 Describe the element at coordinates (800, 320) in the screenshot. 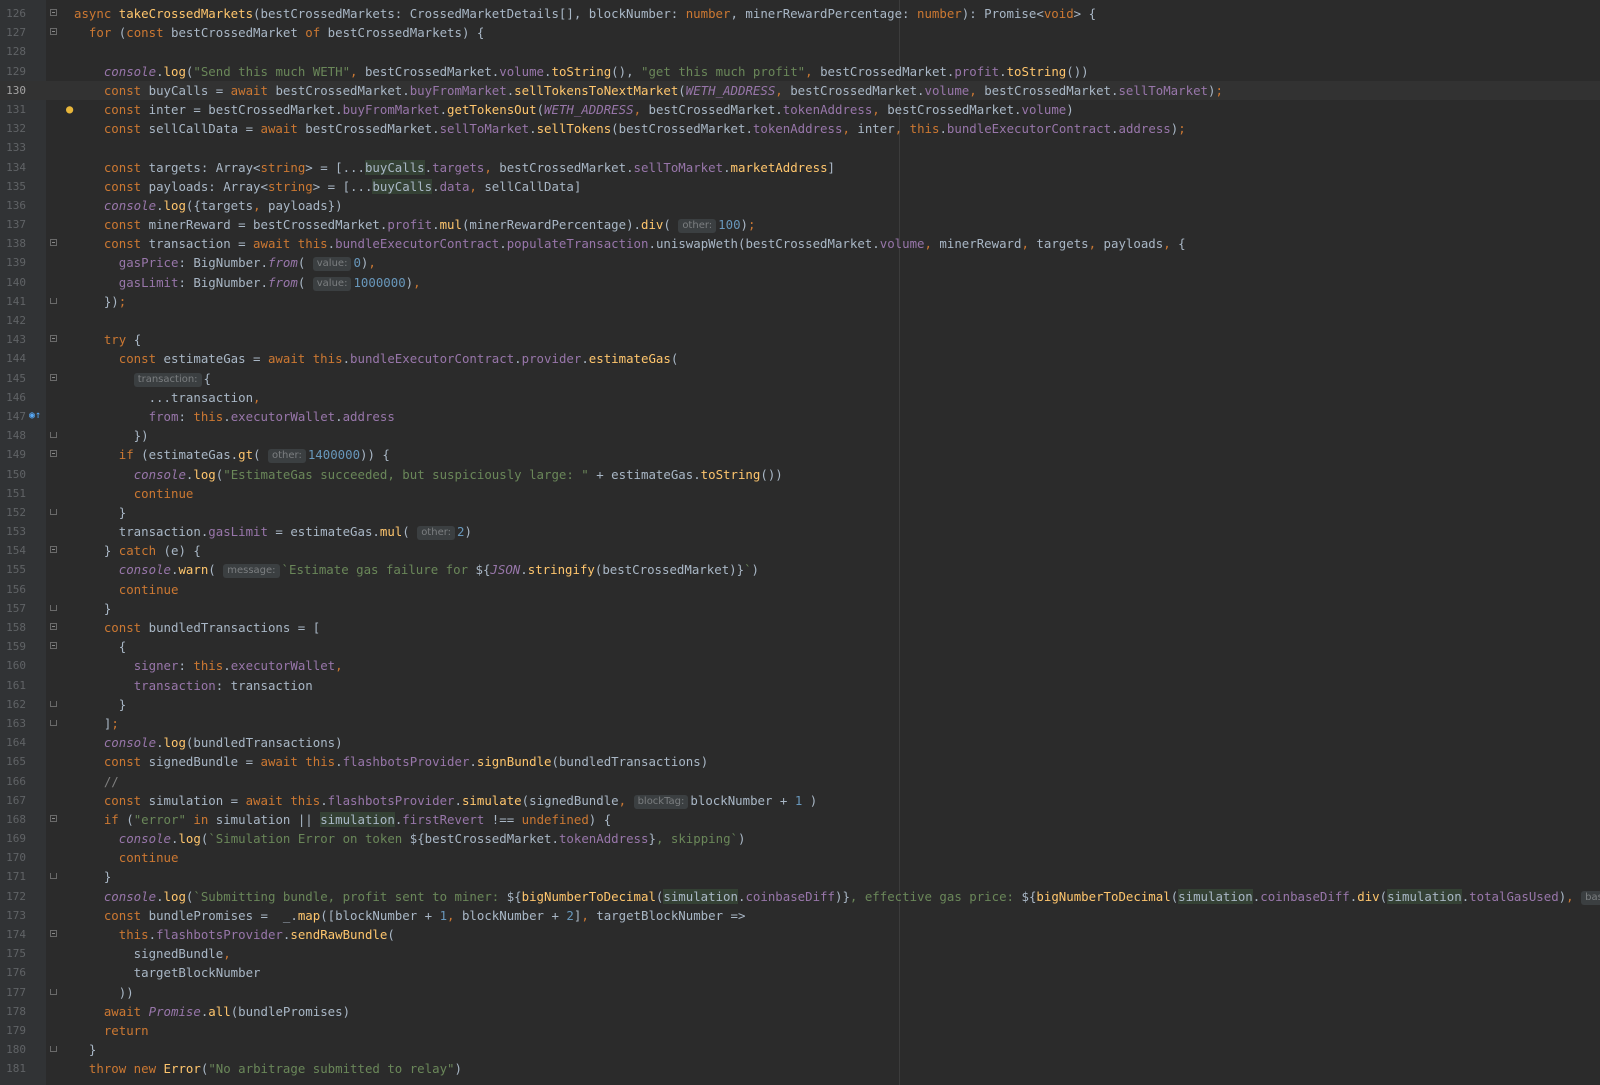

I see `code-line: 142` at that location.